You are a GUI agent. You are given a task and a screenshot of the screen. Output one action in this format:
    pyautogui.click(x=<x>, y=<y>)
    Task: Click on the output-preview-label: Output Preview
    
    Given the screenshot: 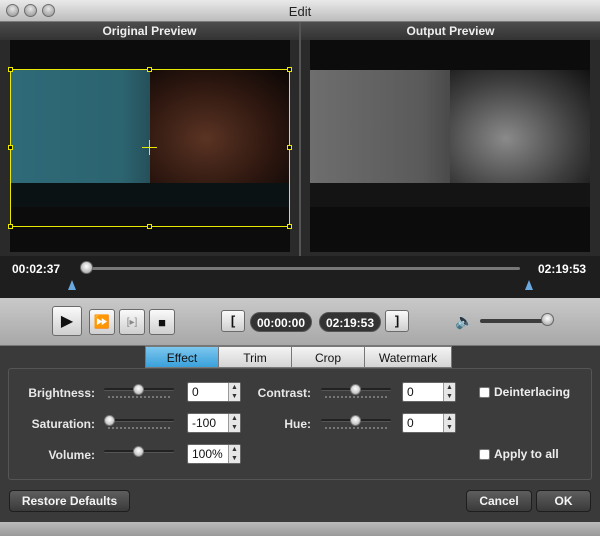 What is the action you would take?
    pyautogui.click(x=450, y=31)
    